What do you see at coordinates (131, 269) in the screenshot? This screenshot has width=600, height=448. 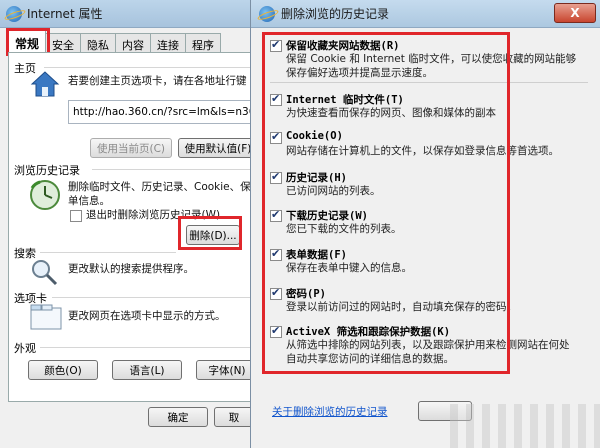 I see `search-desc: 更改默认的搜索提供程序。` at bounding box center [131, 269].